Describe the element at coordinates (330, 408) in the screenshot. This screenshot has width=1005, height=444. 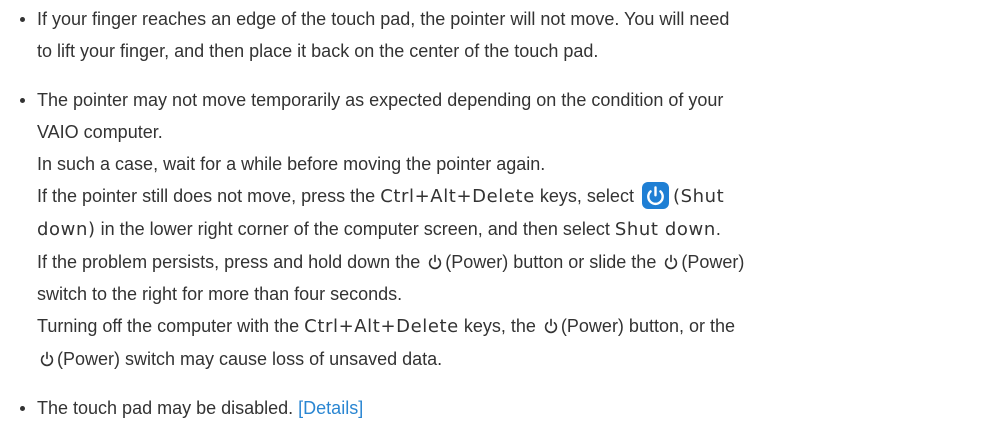
I see `details-link: [Details]` at that location.